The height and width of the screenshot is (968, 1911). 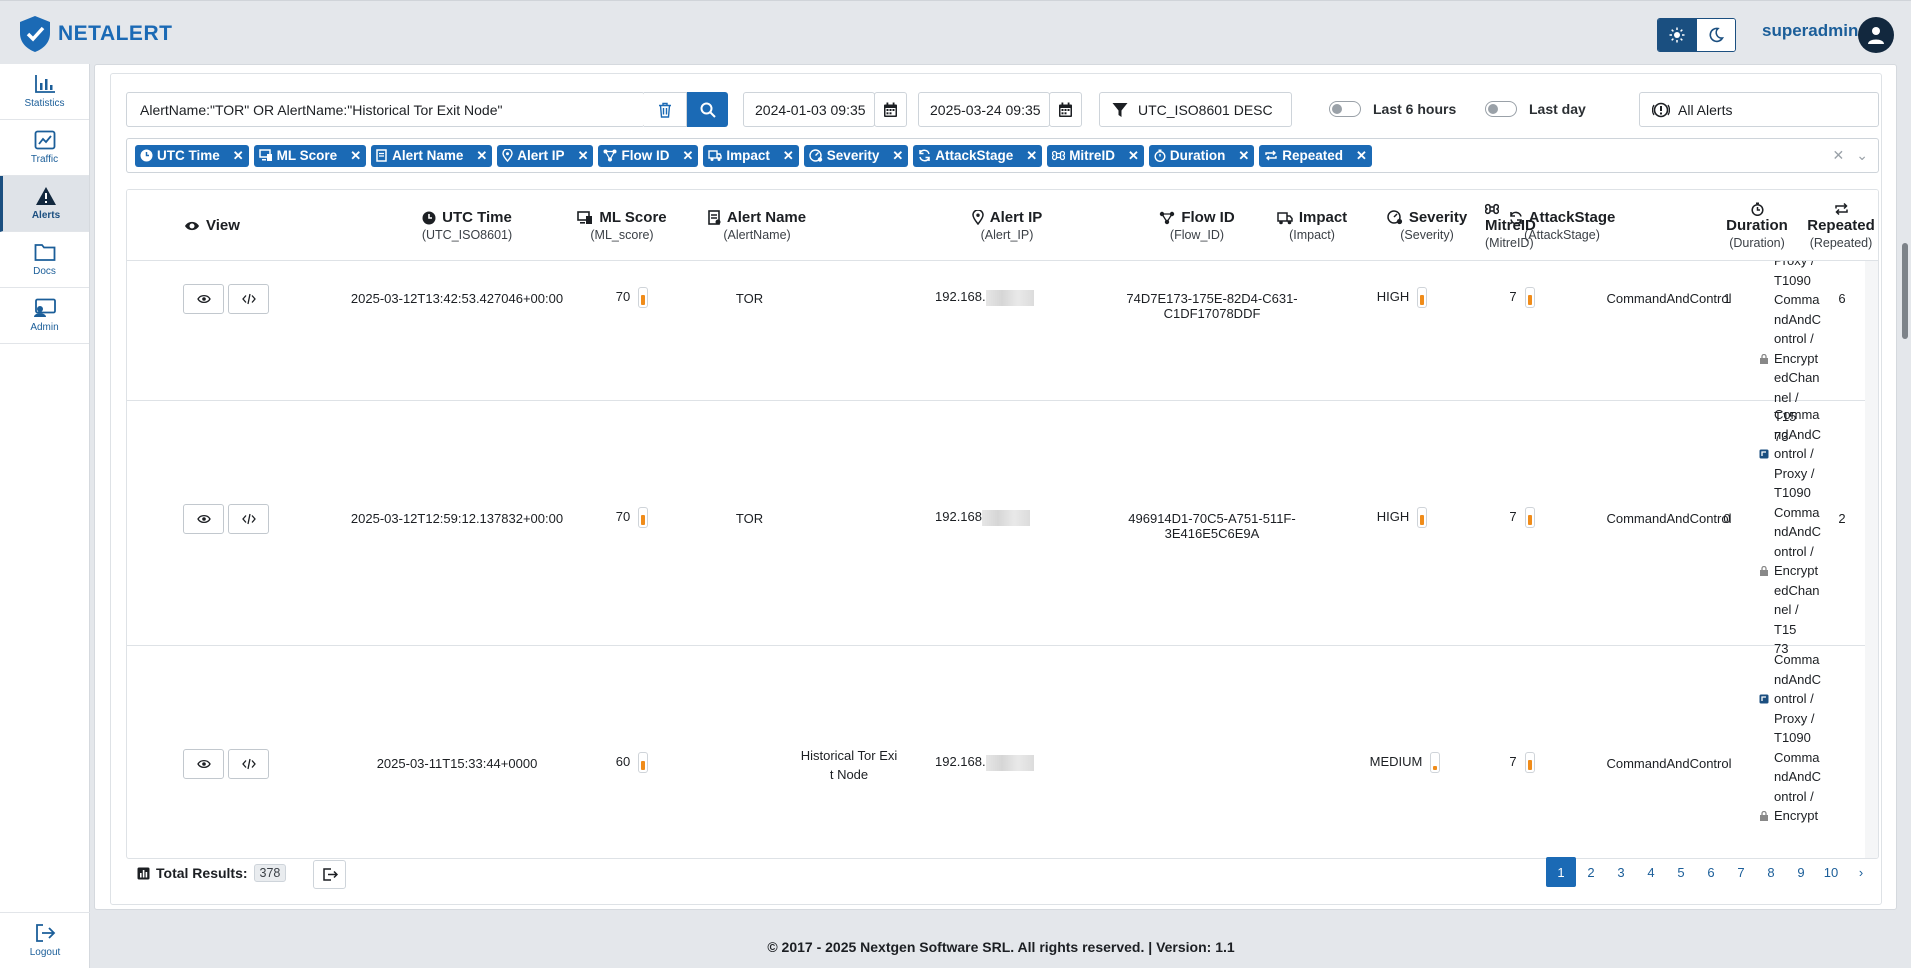 What do you see at coordinates (1396, 761) in the screenshot?
I see `impact-value: MEDIUM` at bounding box center [1396, 761].